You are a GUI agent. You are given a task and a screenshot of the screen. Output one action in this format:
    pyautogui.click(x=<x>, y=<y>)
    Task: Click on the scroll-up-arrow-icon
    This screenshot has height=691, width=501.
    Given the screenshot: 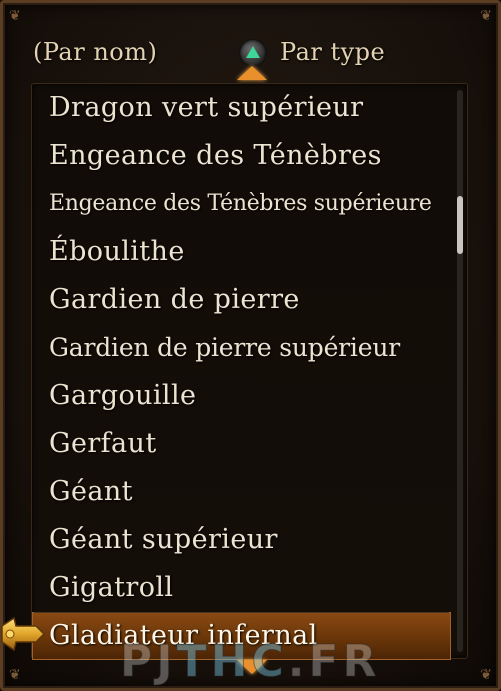 What is the action you would take?
    pyautogui.click(x=252, y=73)
    